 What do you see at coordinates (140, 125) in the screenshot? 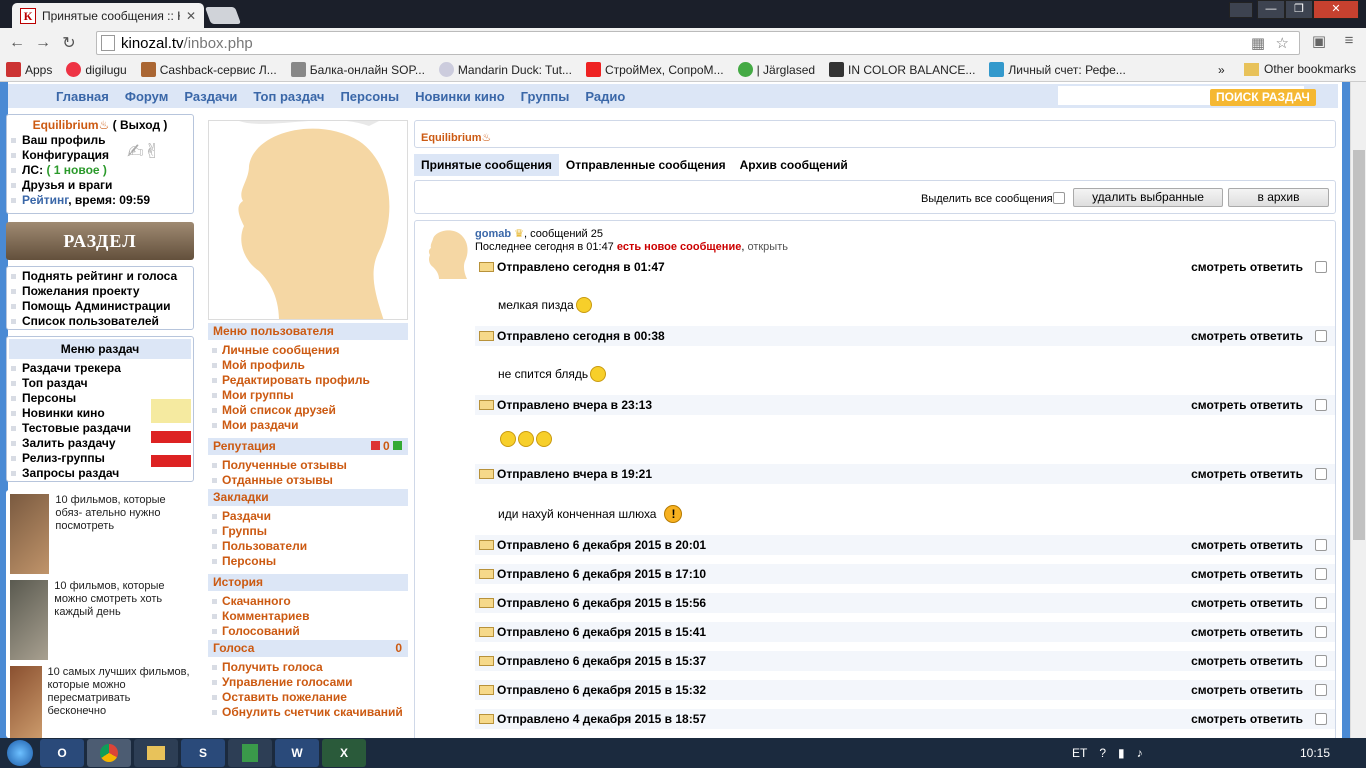
I see `logout-link: ( Выход )` at bounding box center [140, 125].